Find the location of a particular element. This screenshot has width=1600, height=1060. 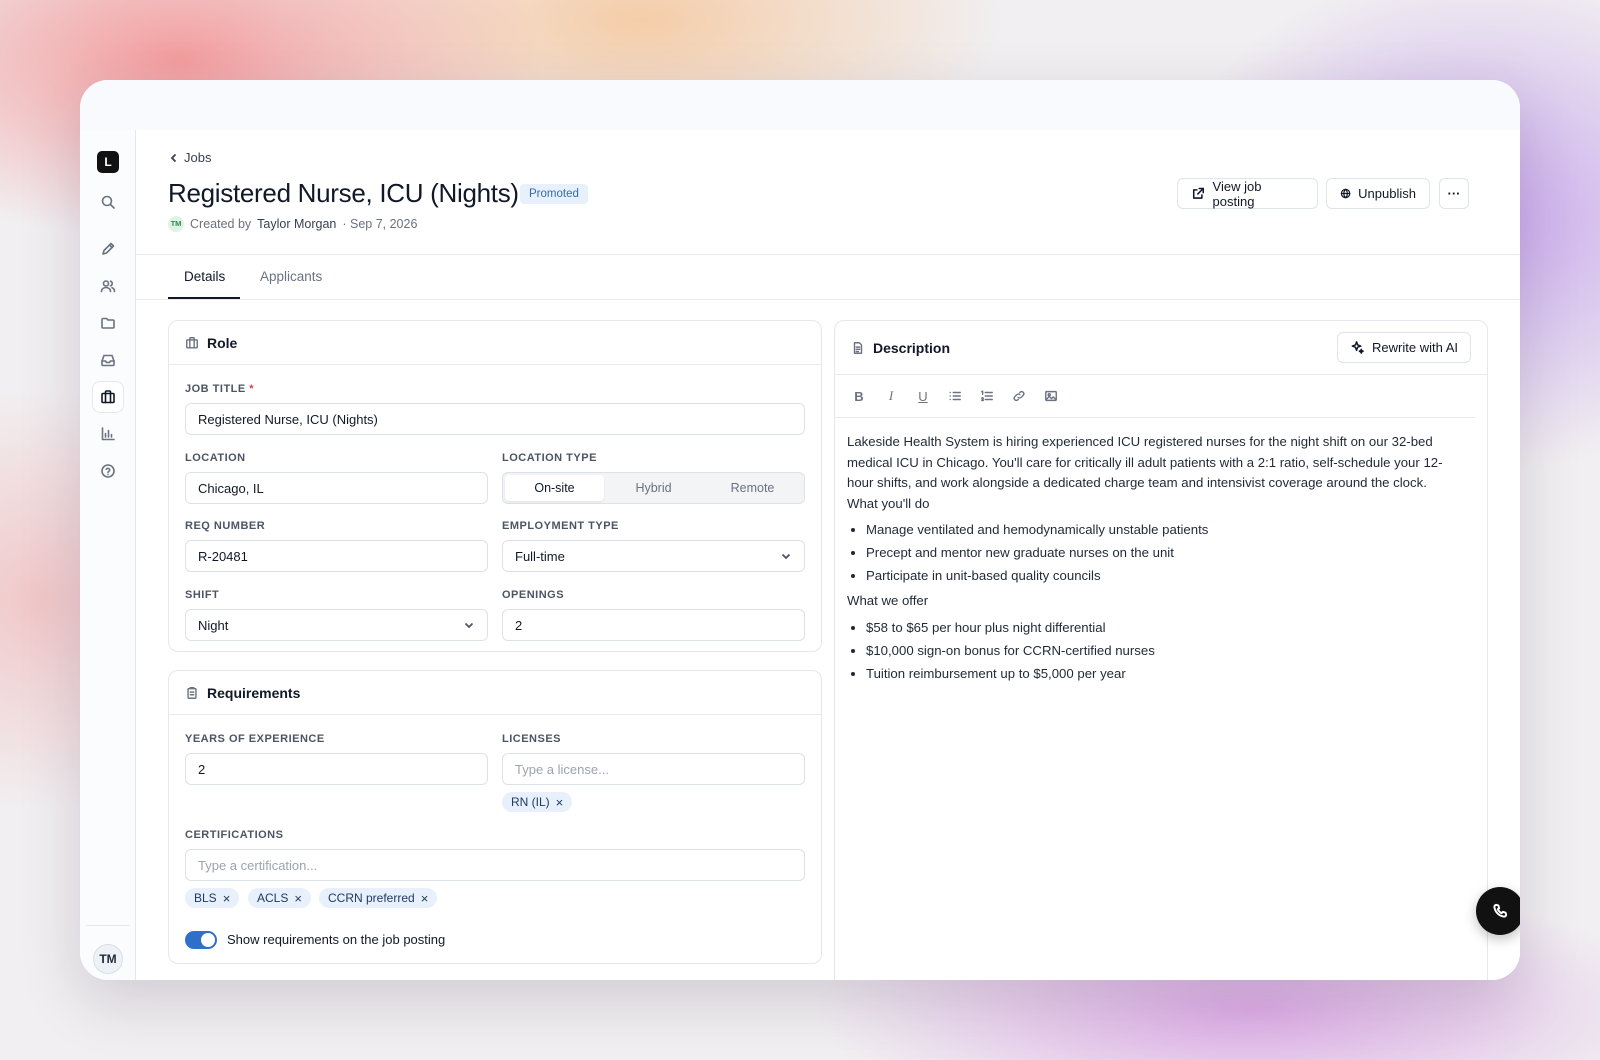

requirements-card-header: Requirements is located at coordinates (495, 693).